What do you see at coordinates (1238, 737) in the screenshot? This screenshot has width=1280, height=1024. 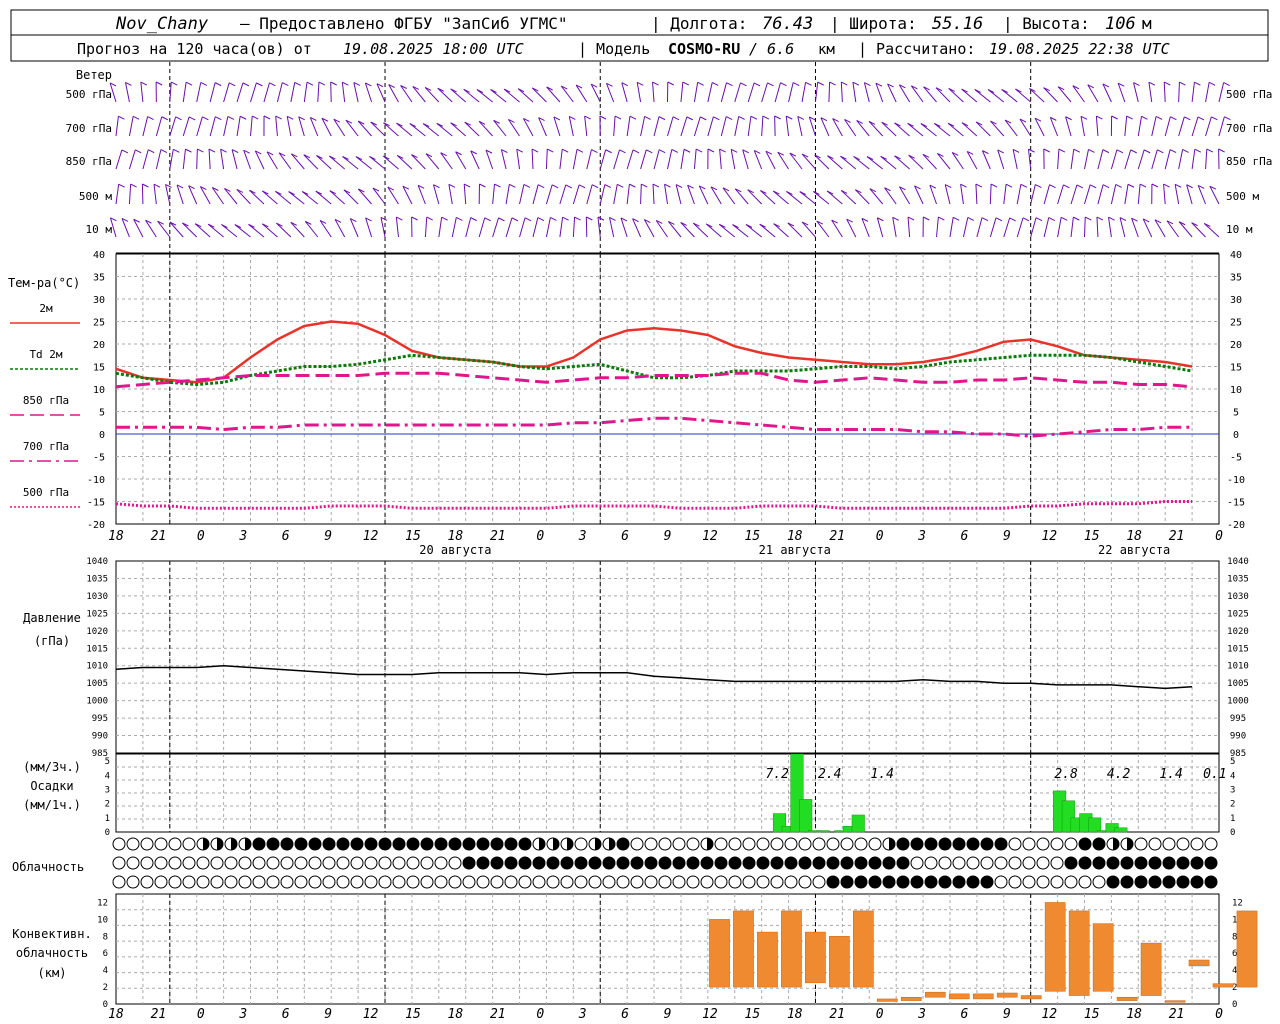 I see `press-tick-right: 990` at bounding box center [1238, 737].